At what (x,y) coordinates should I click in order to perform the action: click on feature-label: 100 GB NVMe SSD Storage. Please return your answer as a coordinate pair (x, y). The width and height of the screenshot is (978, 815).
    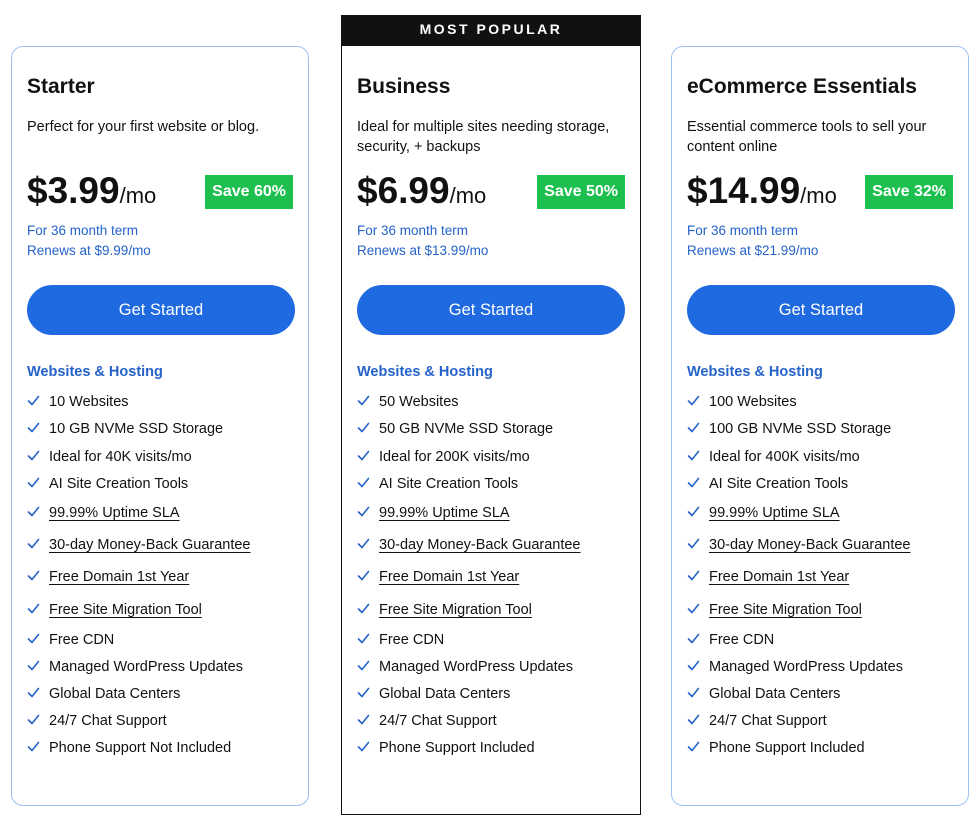
    Looking at the image, I should click on (800, 429).